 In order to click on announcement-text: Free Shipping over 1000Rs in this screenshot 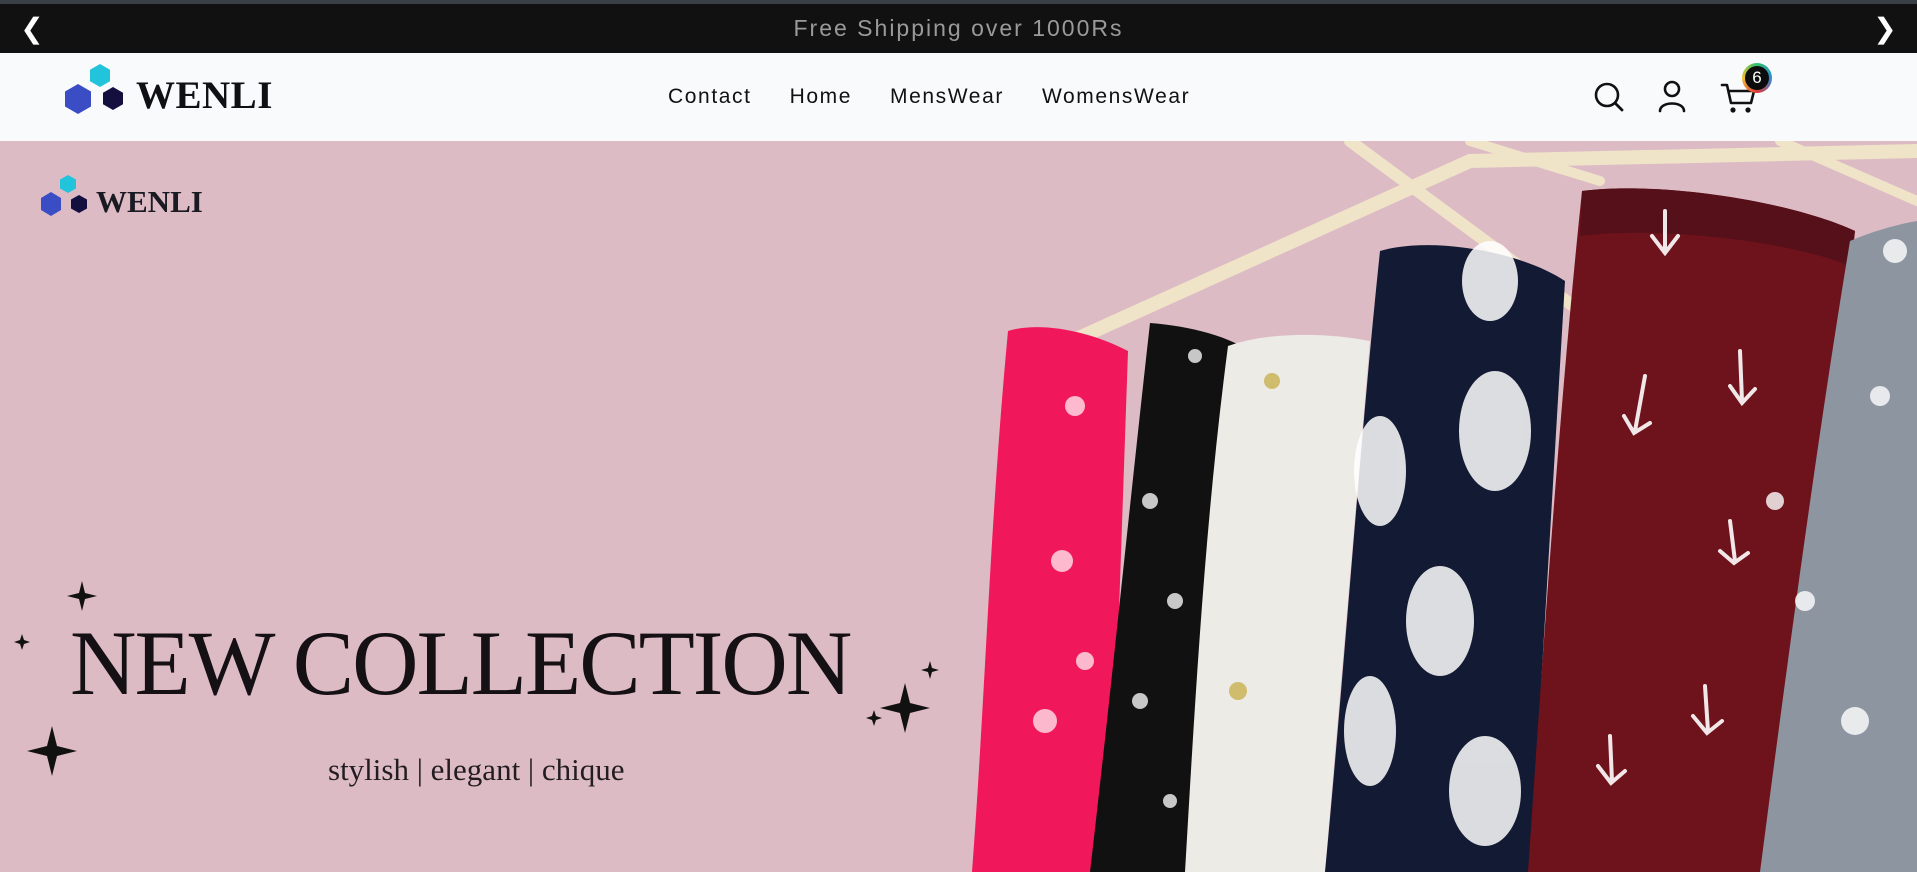, I will do `click(958, 28)`.